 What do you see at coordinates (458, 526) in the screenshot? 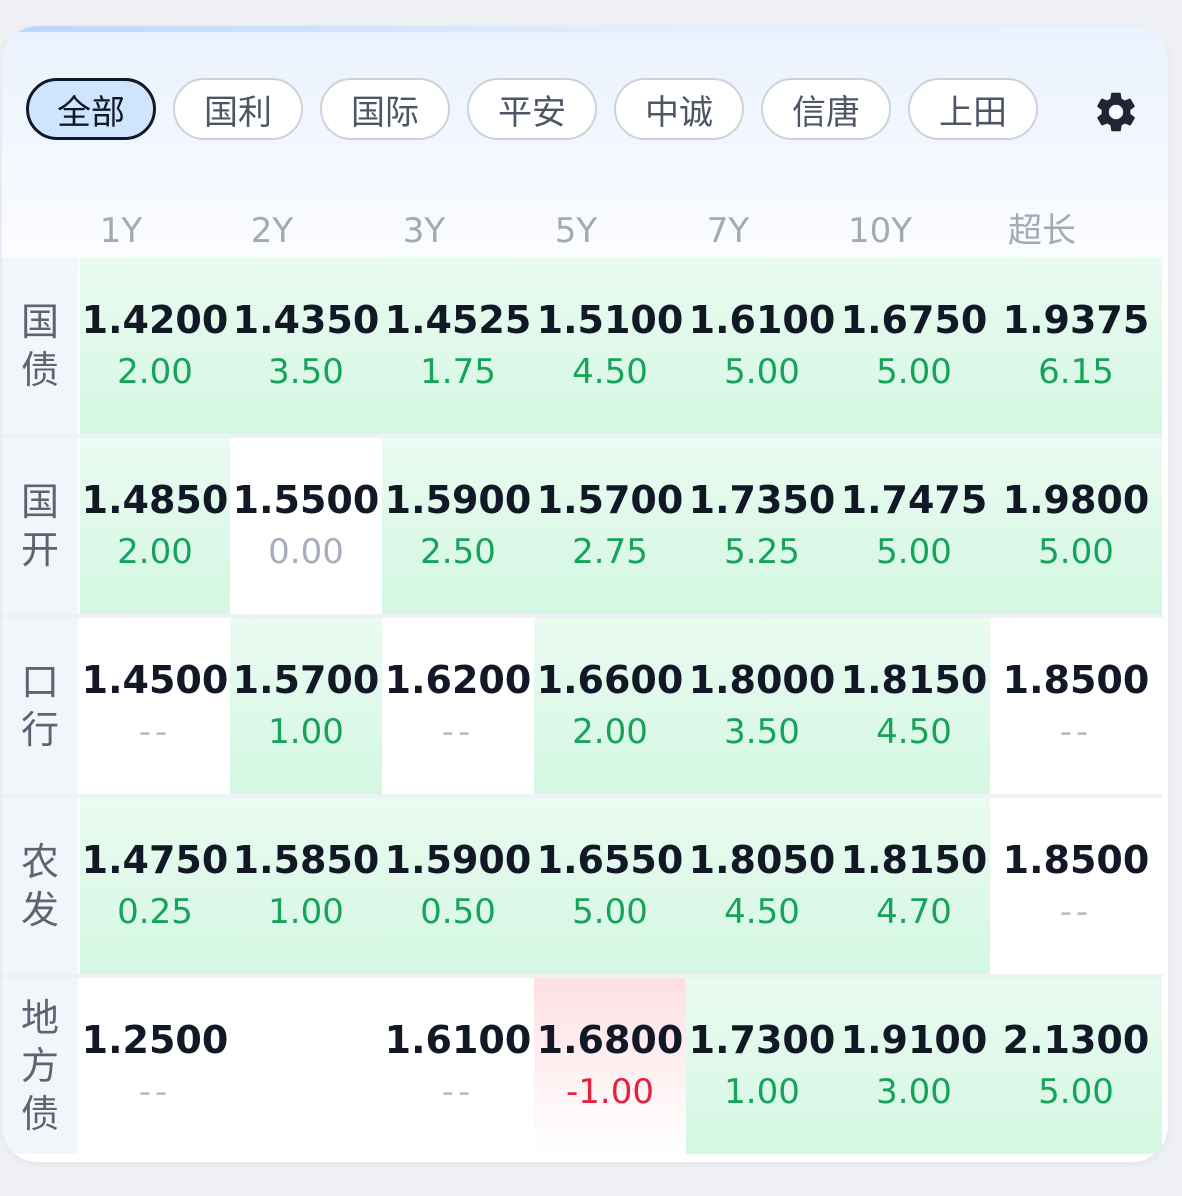
I see `quote-cell: 1.5900 2.50` at bounding box center [458, 526].